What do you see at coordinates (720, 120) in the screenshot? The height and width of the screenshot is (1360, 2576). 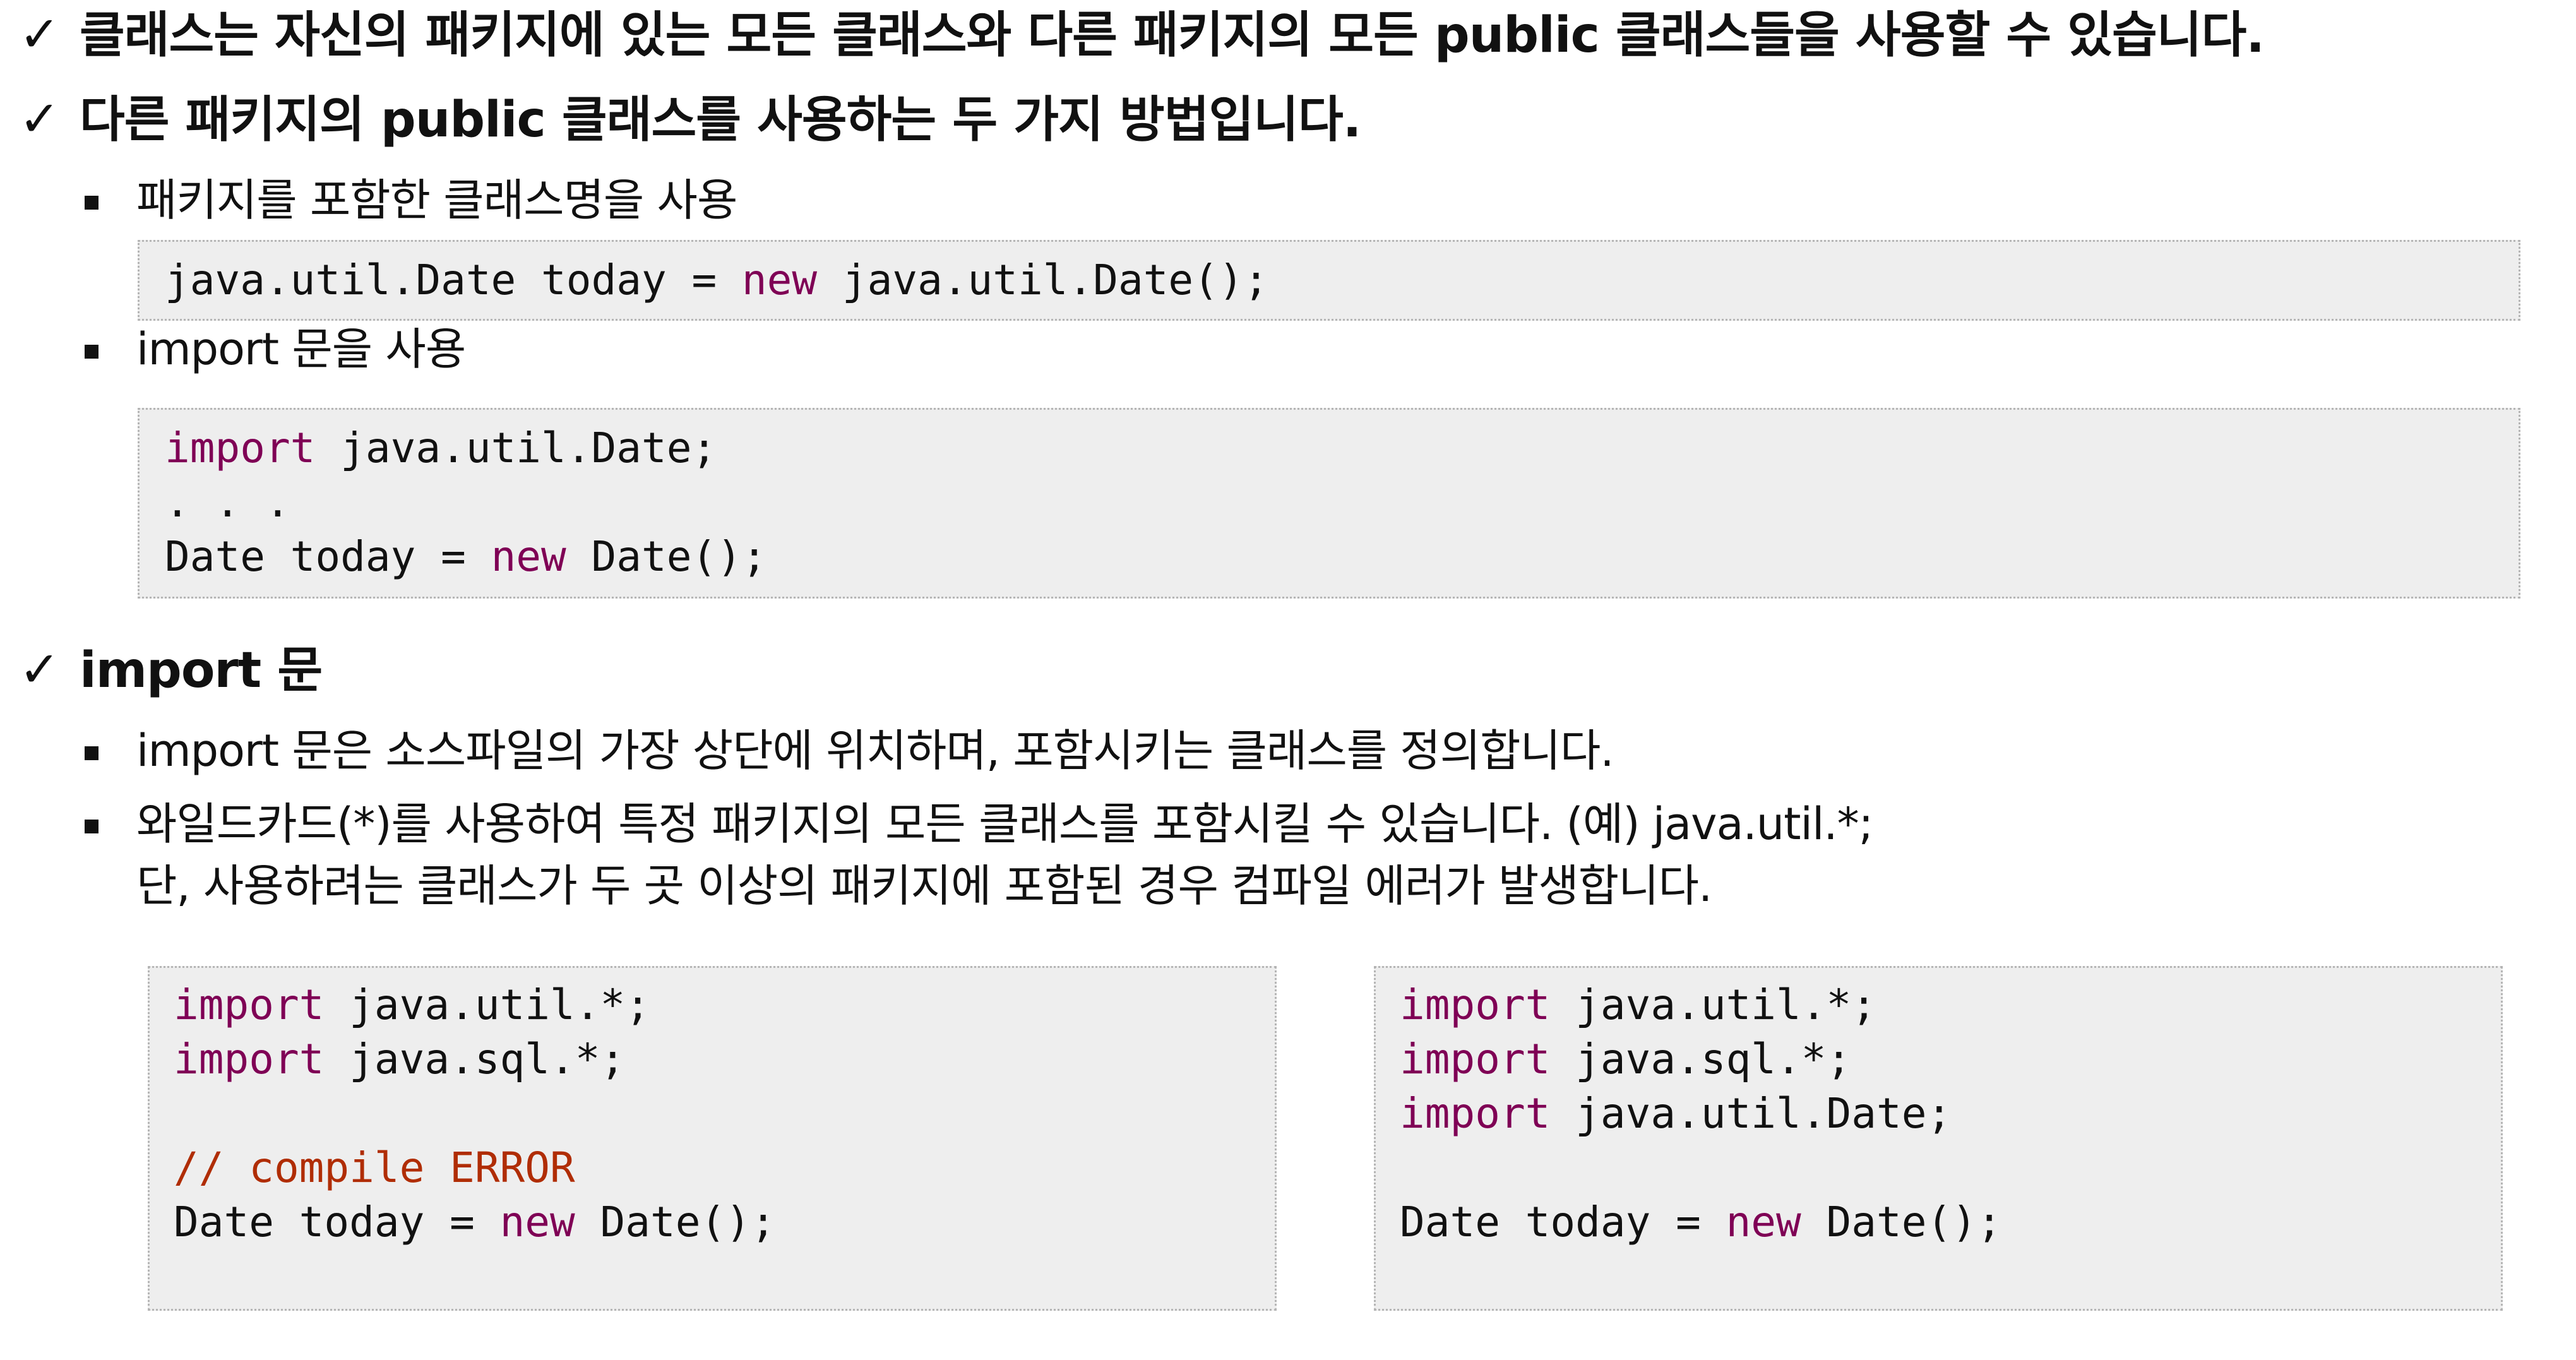 I see `section-2-heading: 다른 패키지의 public 클래스를 사용하는 두 가지 방법입니다.` at bounding box center [720, 120].